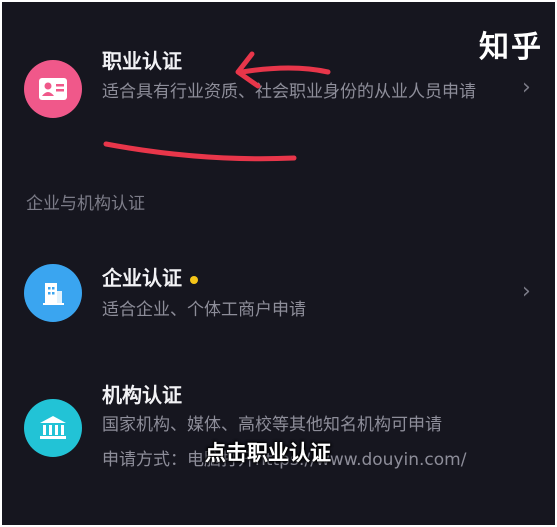 The image size is (557, 527). What do you see at coordinates (511, 47) in the screenshot?
I see `watermark: 知乎` at bounding box center [511, 47].